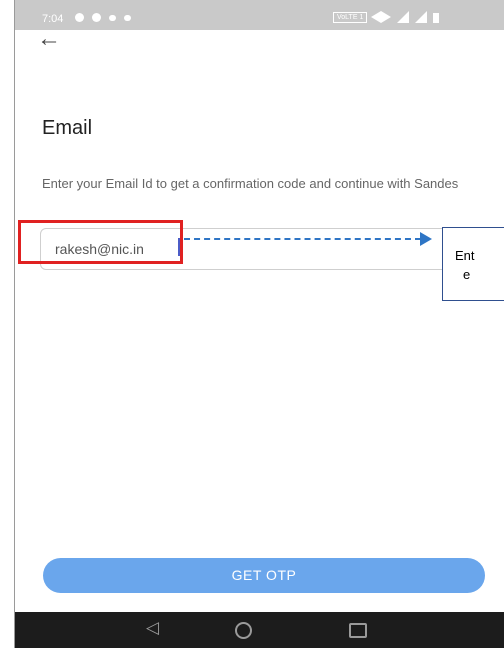 This screenshot has height=648, width=504. What do you see at coordinates (465, 255) in the screenshot?
I see `callout-line-1: Ent` at bounding box center [465, 255].